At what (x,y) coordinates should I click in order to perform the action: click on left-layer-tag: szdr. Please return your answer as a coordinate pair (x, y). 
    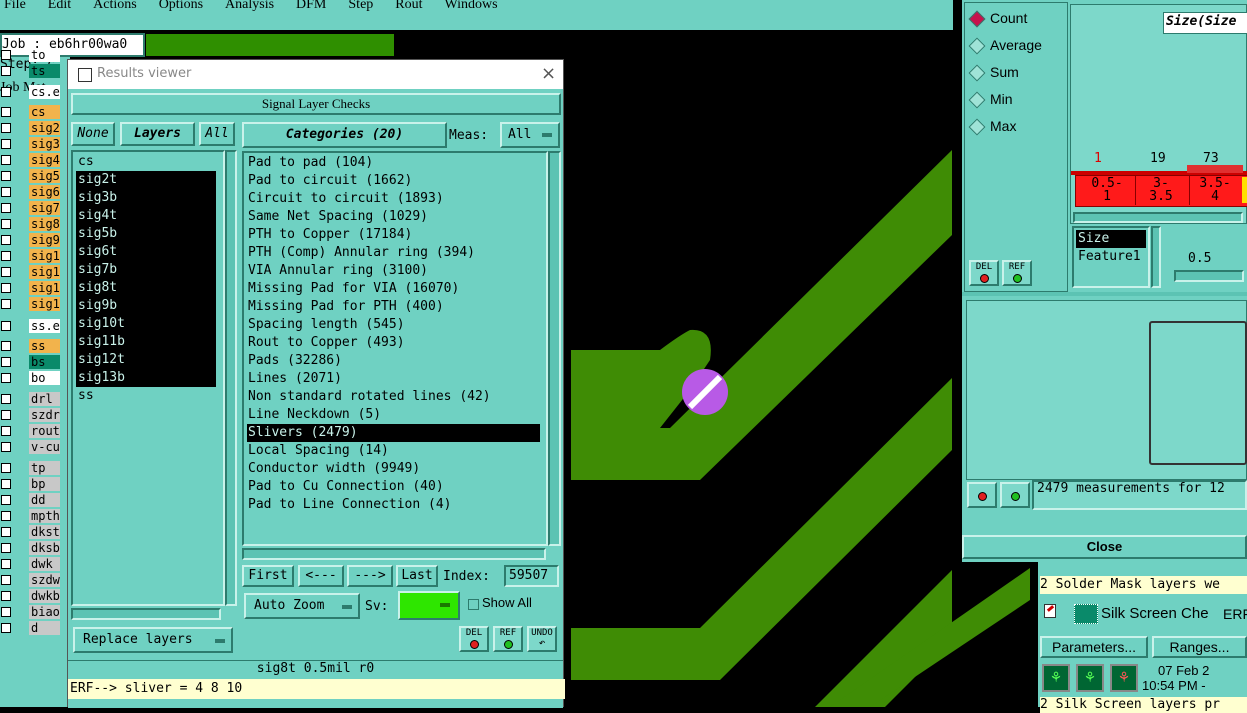
    Looking at the image, I should click on (44, 415).